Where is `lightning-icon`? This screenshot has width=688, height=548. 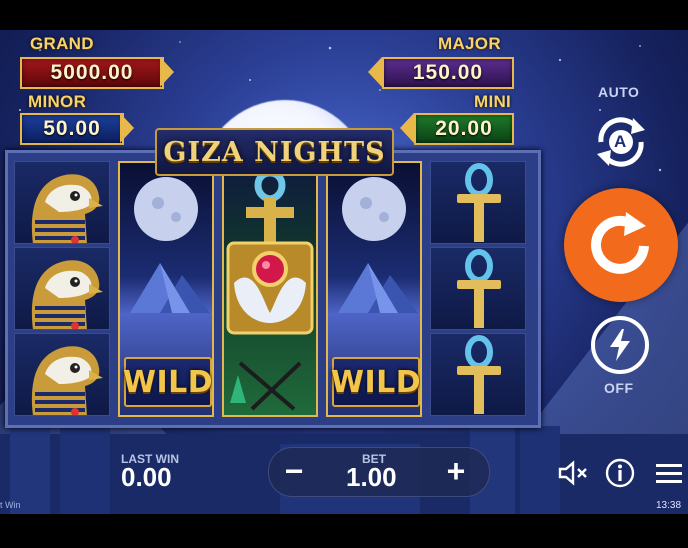 lightning-icon is located at coordinates (620, 345).